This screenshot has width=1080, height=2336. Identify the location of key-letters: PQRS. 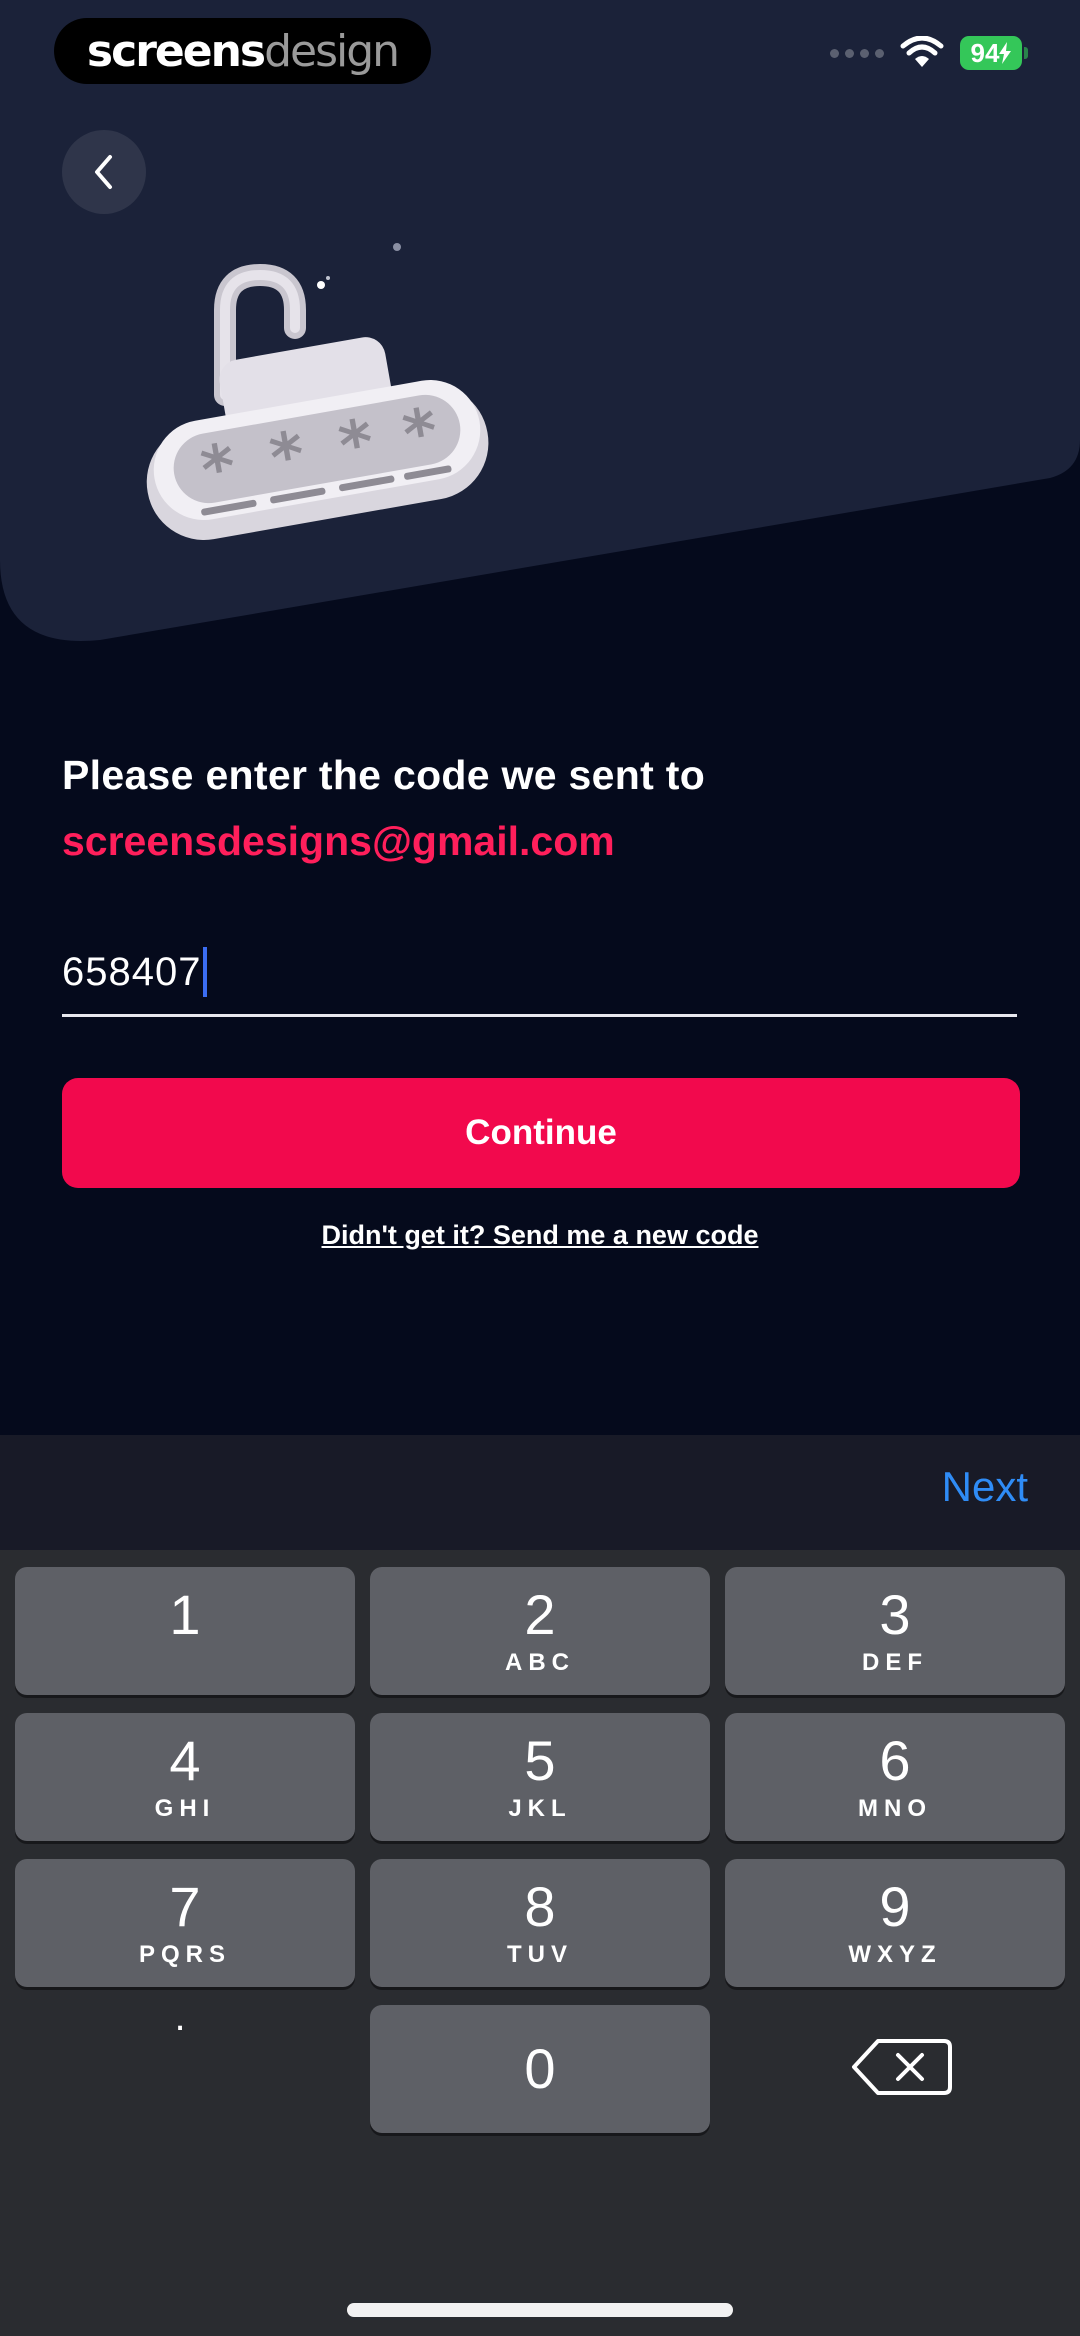
(184, 1954).